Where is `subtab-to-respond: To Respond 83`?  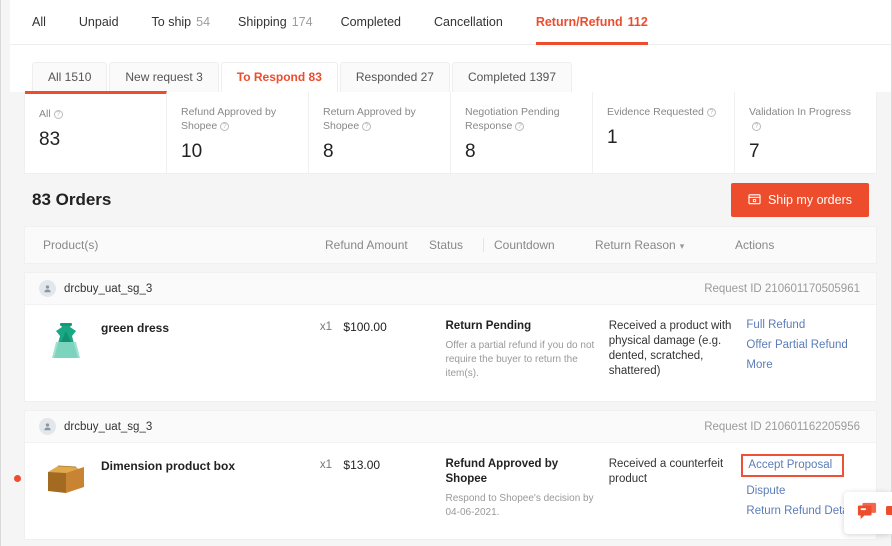
subtab-to-respond: To Respond 83 is located at coordinates (279, 77).